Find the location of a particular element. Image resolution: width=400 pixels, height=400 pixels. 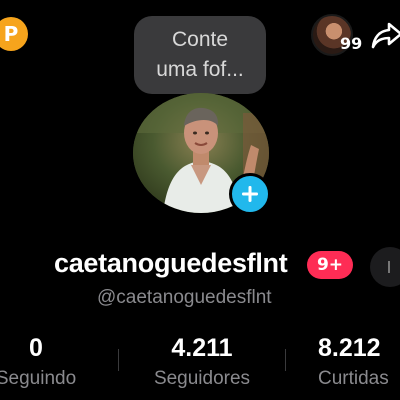

likes-label: Curtidas is located at coordinates (353, 378).